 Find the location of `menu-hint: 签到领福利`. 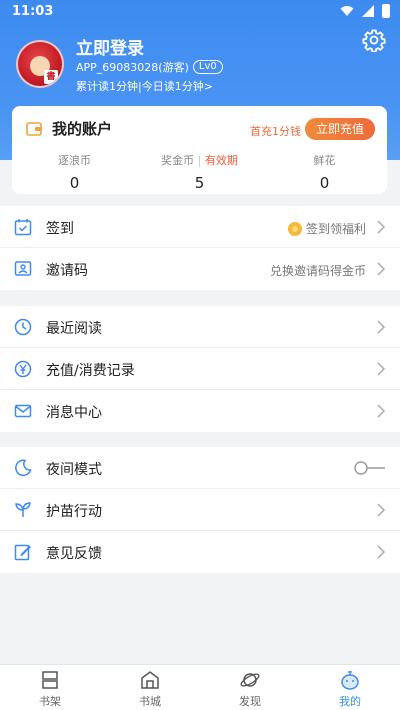

menu-hint: 签到领福利 is located at coordinates (326, 228).